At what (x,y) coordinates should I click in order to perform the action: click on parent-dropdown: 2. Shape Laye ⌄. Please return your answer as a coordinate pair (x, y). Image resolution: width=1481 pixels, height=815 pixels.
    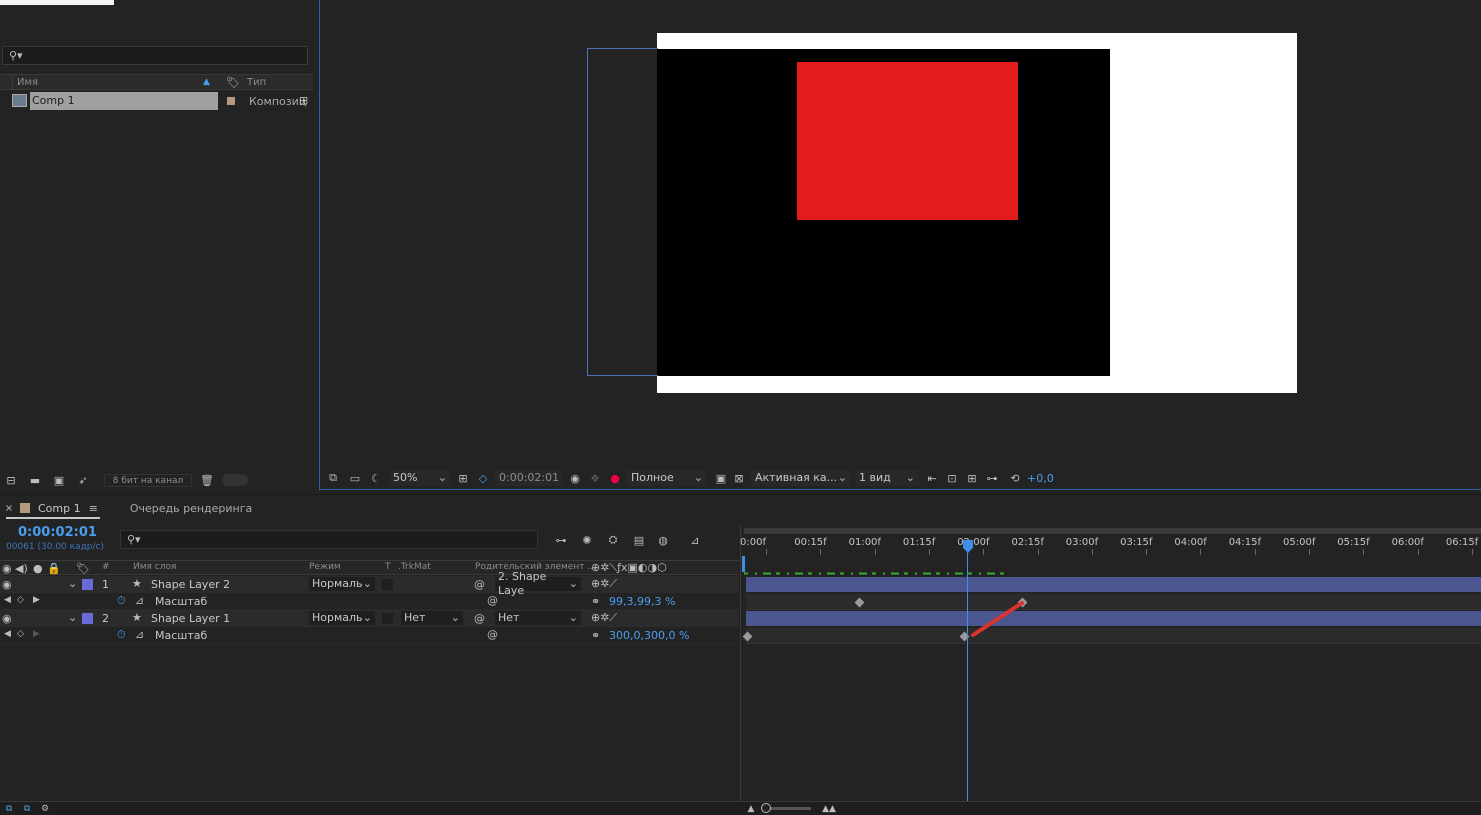
    Looking at the image, I should click on (538, 583).